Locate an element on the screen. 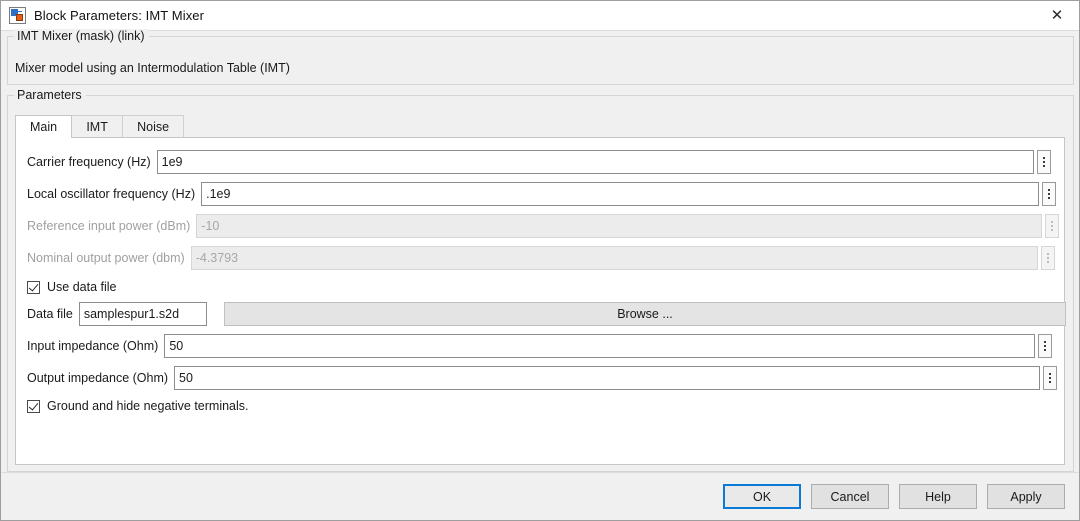 The image size is (1080, 521). window-title: Block Parameters: IMT Mixer is located at coordinates (119, 15).